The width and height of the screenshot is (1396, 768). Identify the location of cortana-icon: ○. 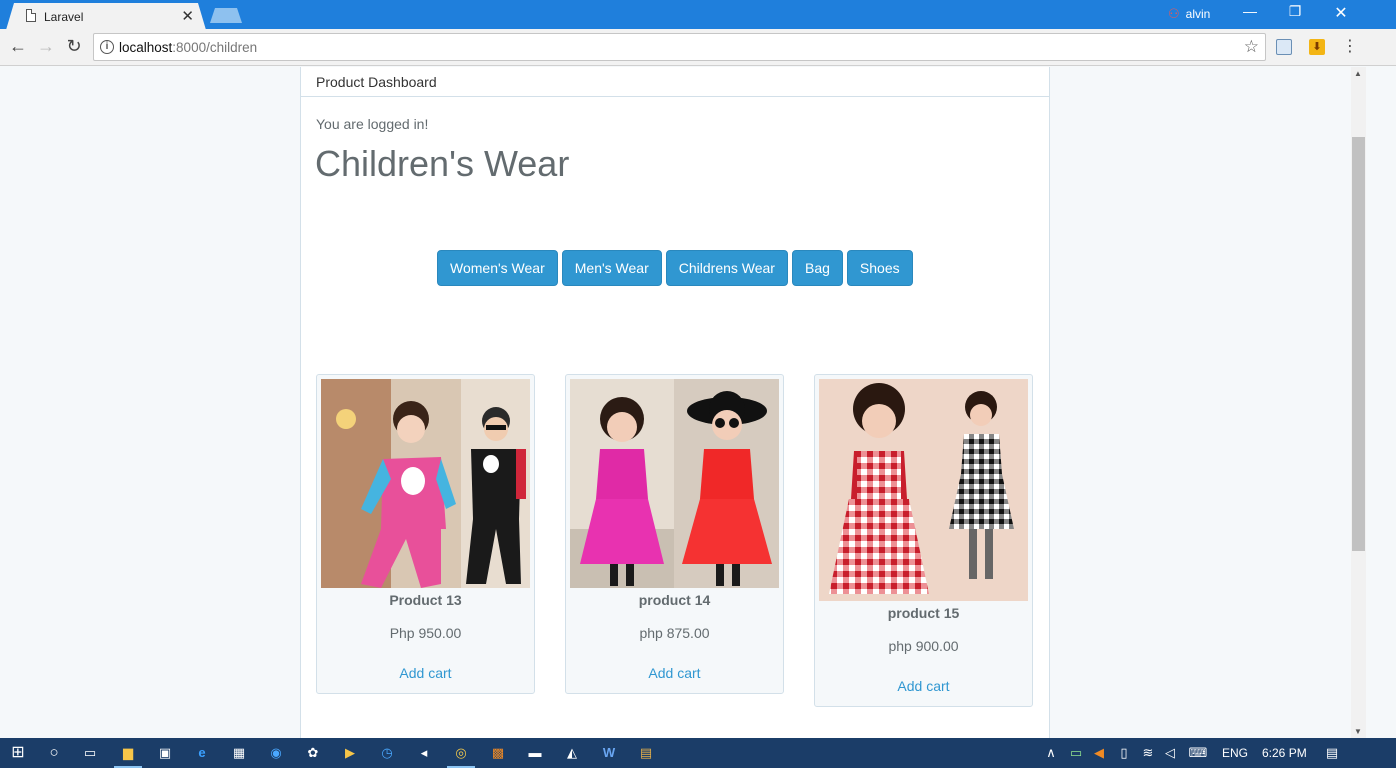
(54, 753).